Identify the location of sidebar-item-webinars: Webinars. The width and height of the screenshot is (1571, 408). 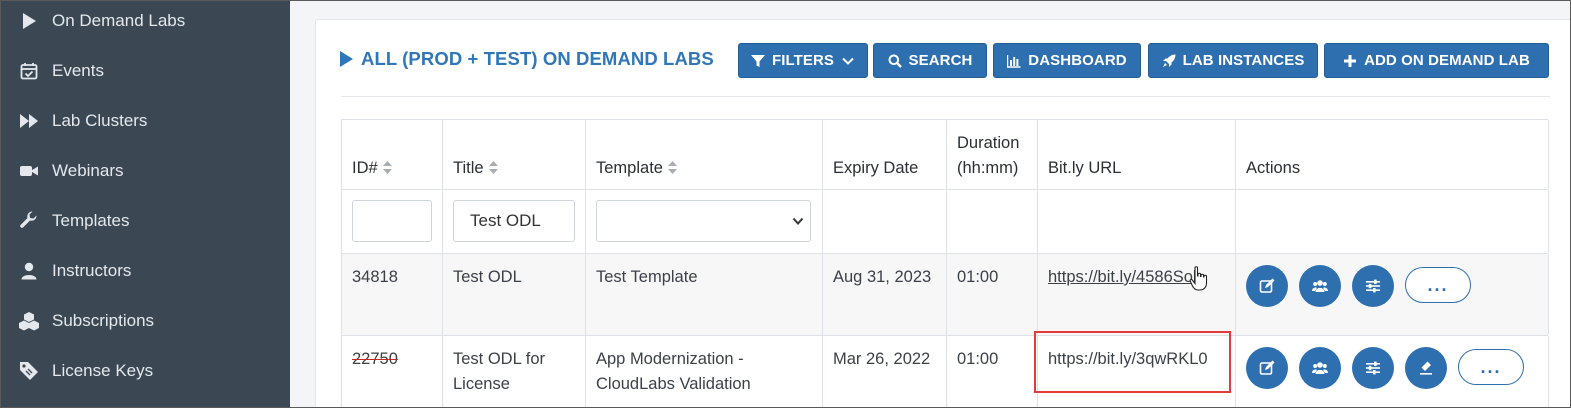
(145, 171).